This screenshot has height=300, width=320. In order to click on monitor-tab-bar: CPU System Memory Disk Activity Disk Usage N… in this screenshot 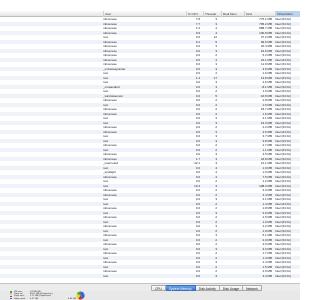, I will do `click(150, 287)`.